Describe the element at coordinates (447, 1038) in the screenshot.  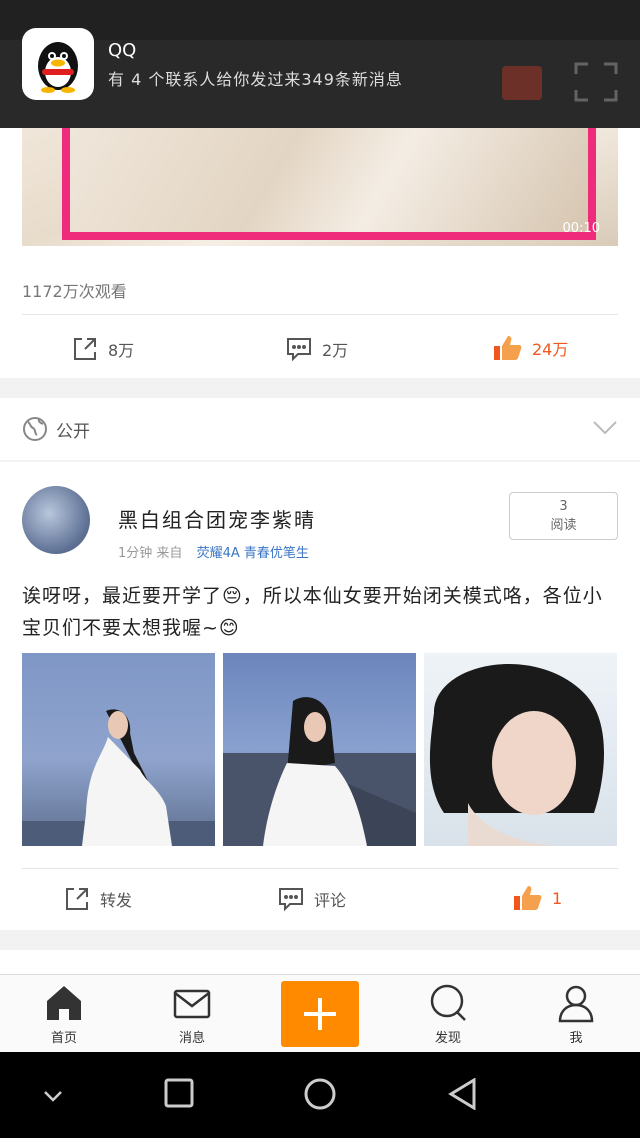
I see `tab-label-discover: 发现` at that location.